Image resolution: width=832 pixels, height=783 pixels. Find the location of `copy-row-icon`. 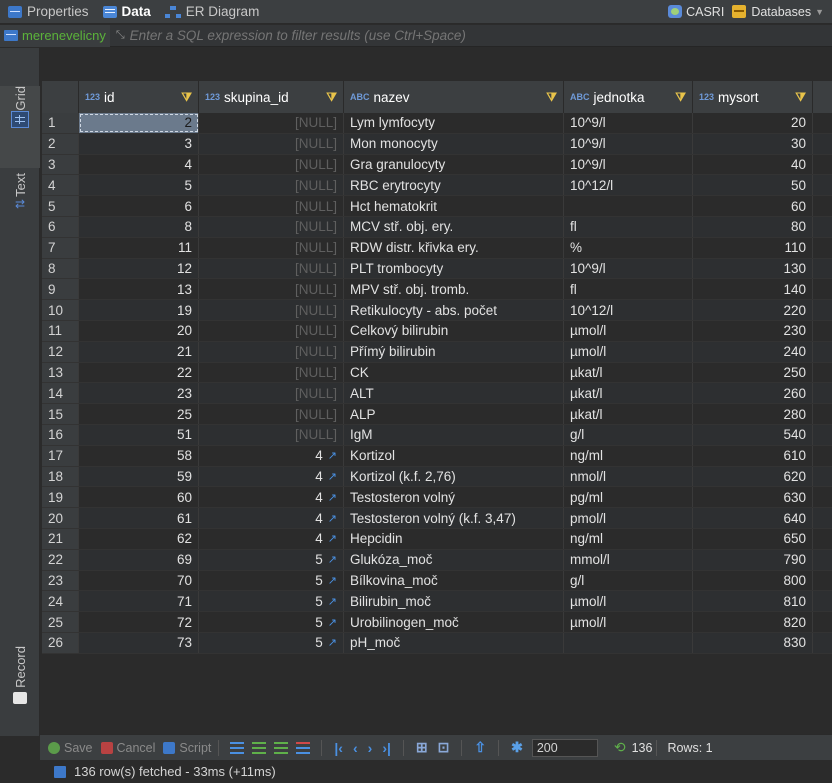

copy-row-icon is located at coordinates (281, 747).